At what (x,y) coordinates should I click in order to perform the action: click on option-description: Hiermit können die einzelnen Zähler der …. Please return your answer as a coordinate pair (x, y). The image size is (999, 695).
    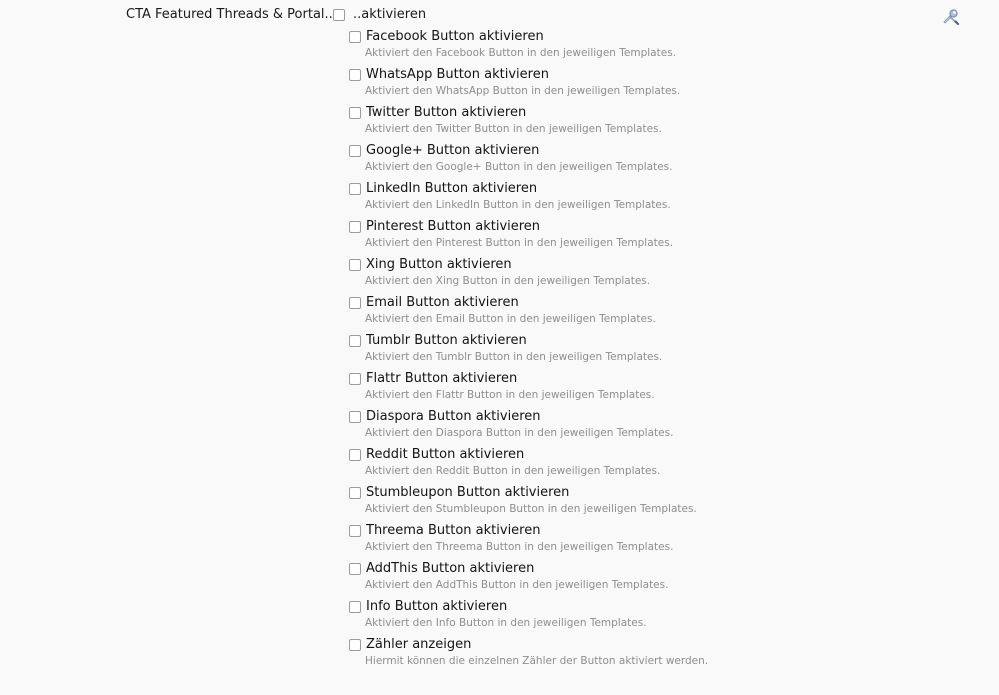
    Looking at the image, I should click on (537, 661).